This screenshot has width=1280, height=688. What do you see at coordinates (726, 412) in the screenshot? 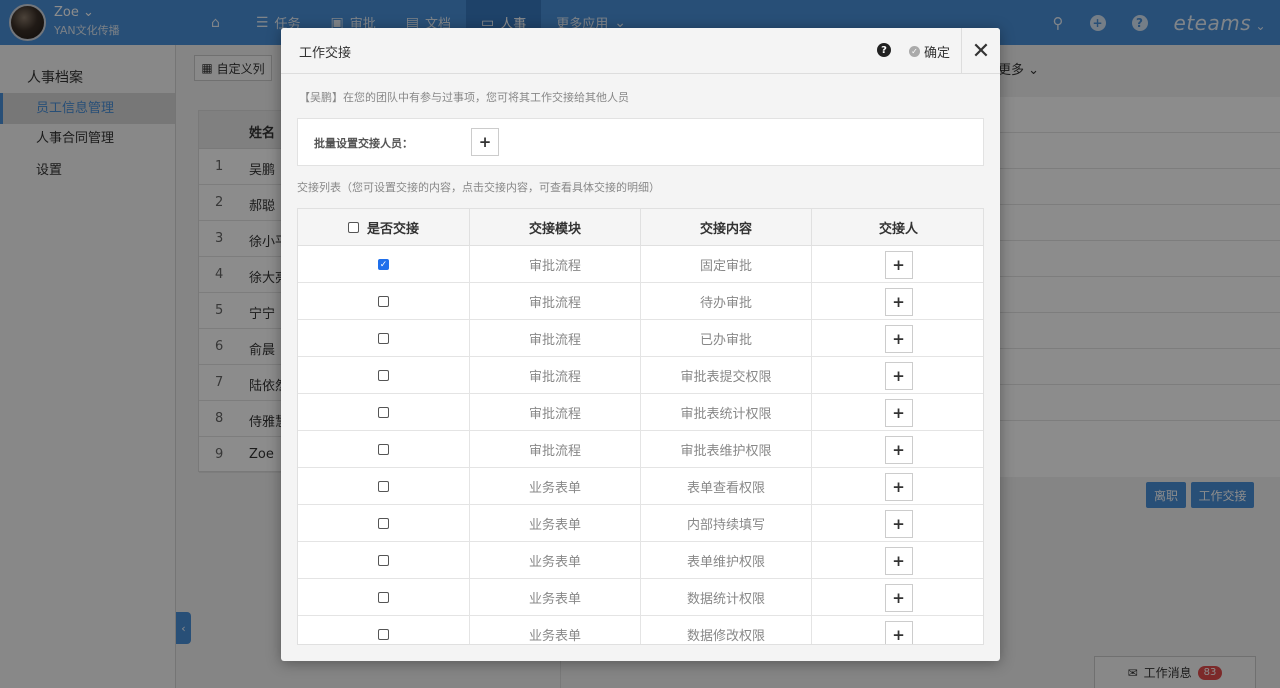
I see `content-cell: 审批表统计权限` at bounding box center [726, 412].